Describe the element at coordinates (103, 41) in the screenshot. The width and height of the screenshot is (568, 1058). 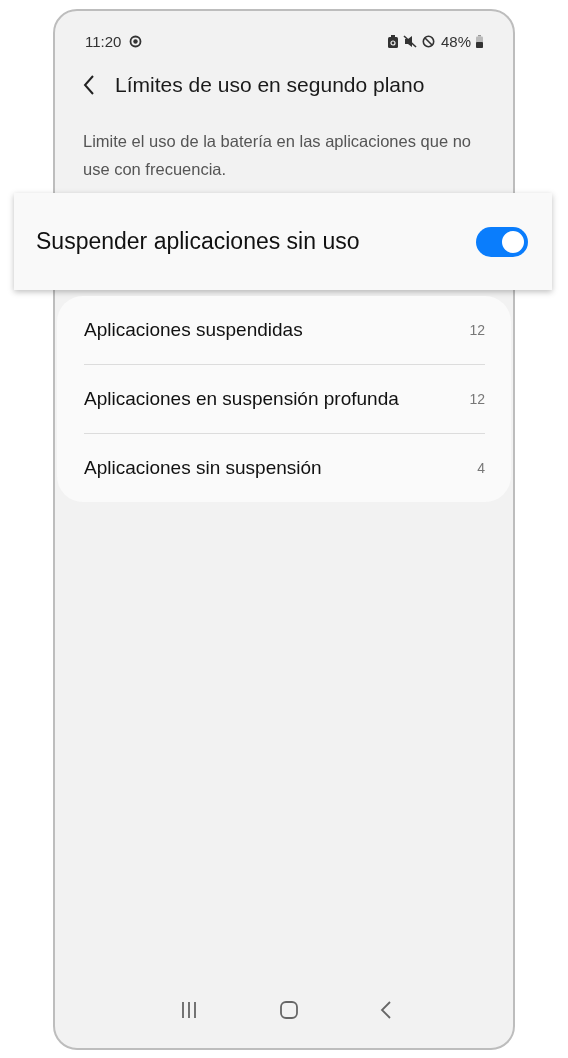
I see `status-time: 11:20` at that location.